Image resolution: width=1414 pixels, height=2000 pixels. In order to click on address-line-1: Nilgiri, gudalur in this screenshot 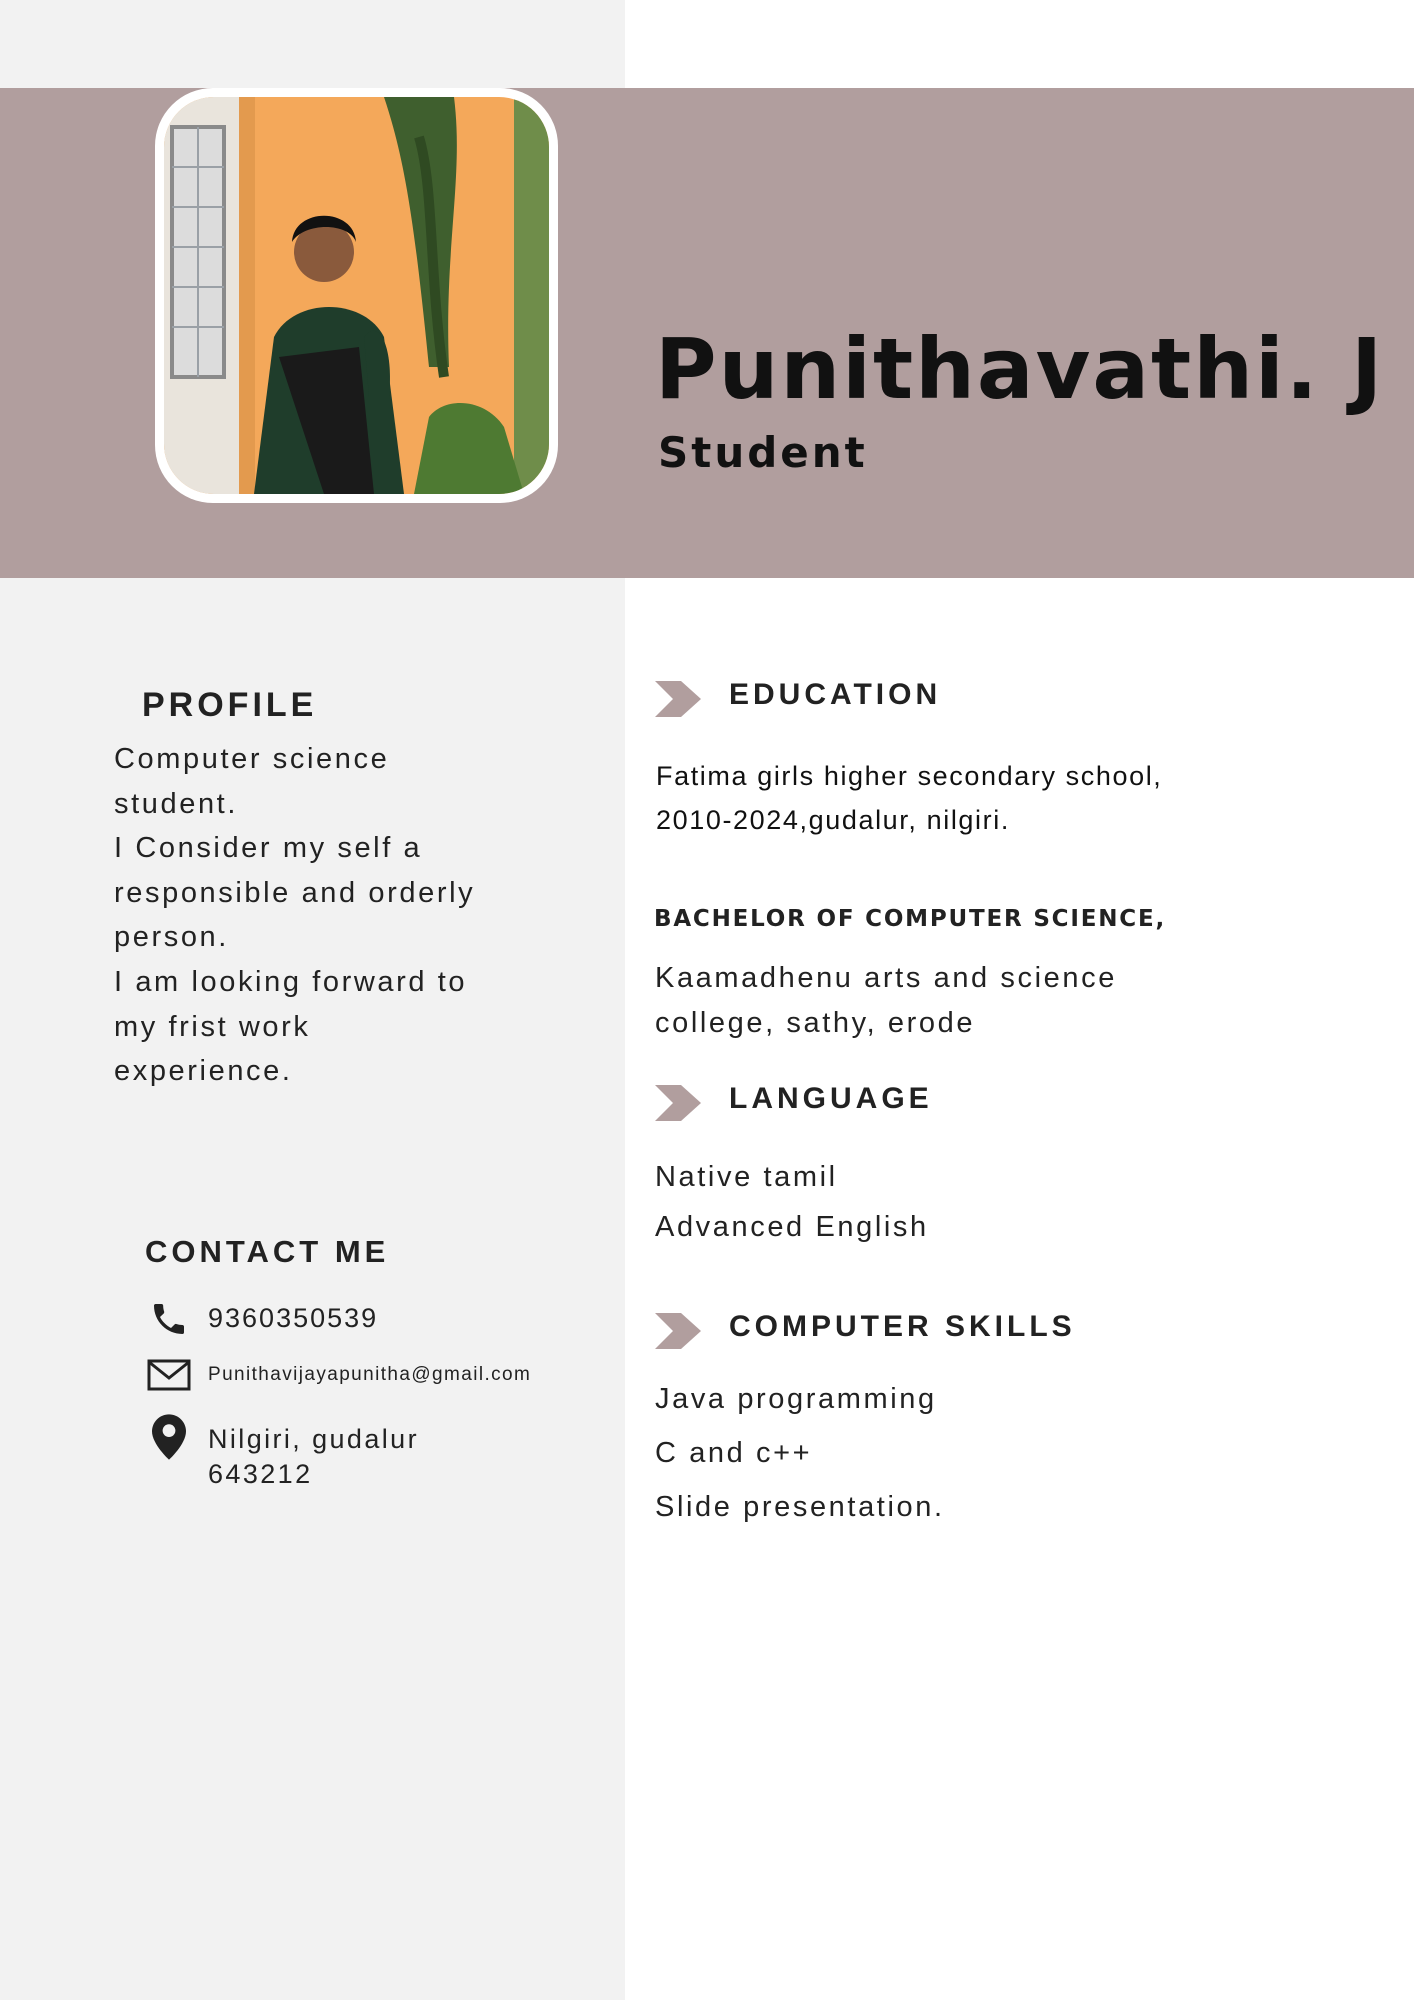, I will do `click(313, 1439)`.